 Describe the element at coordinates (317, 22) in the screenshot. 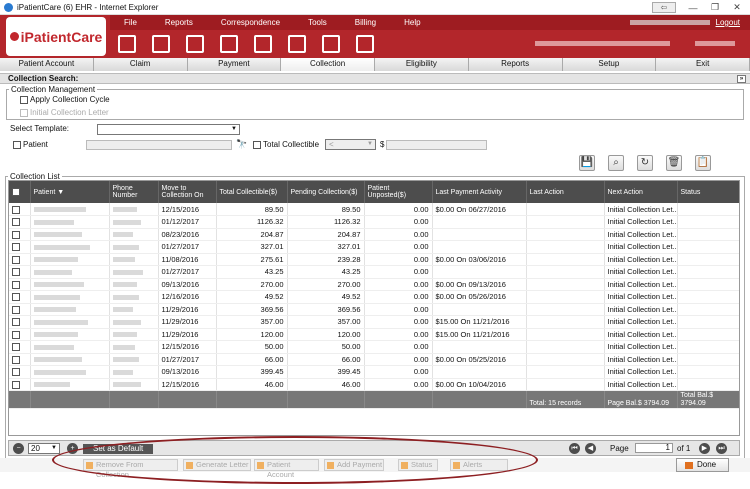

I see `menu-tools: Tools` at that location.